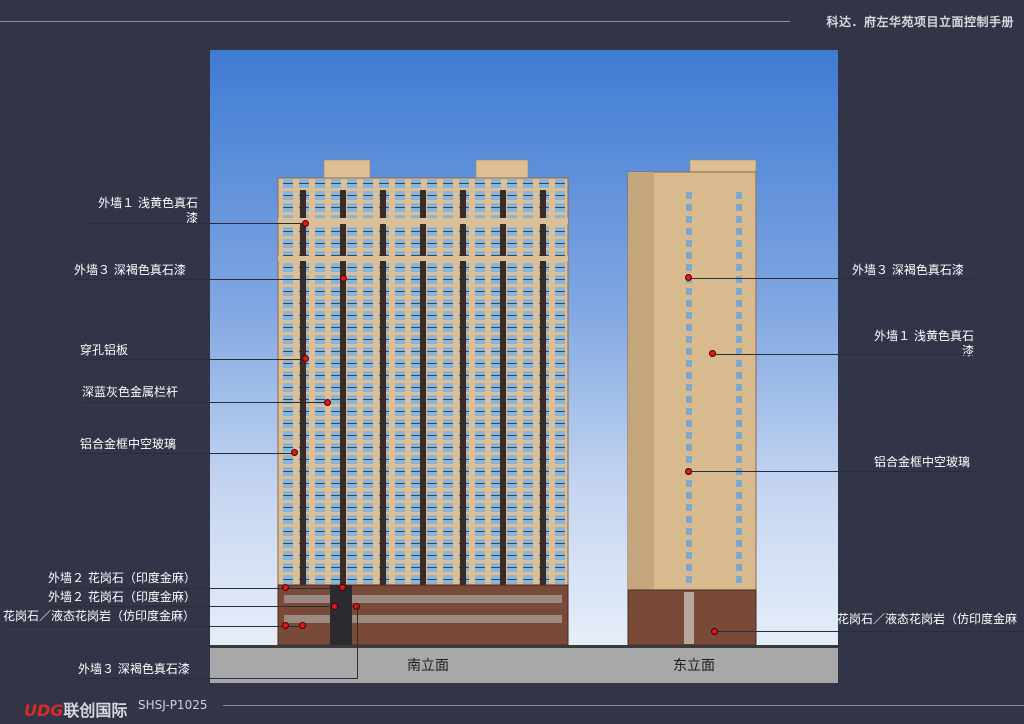 This screenshot has height=724, width=1024. I want to click on annotation-right-granite: 花岗石／液态花岗岩（仿印度金麻, so click(927, 619).